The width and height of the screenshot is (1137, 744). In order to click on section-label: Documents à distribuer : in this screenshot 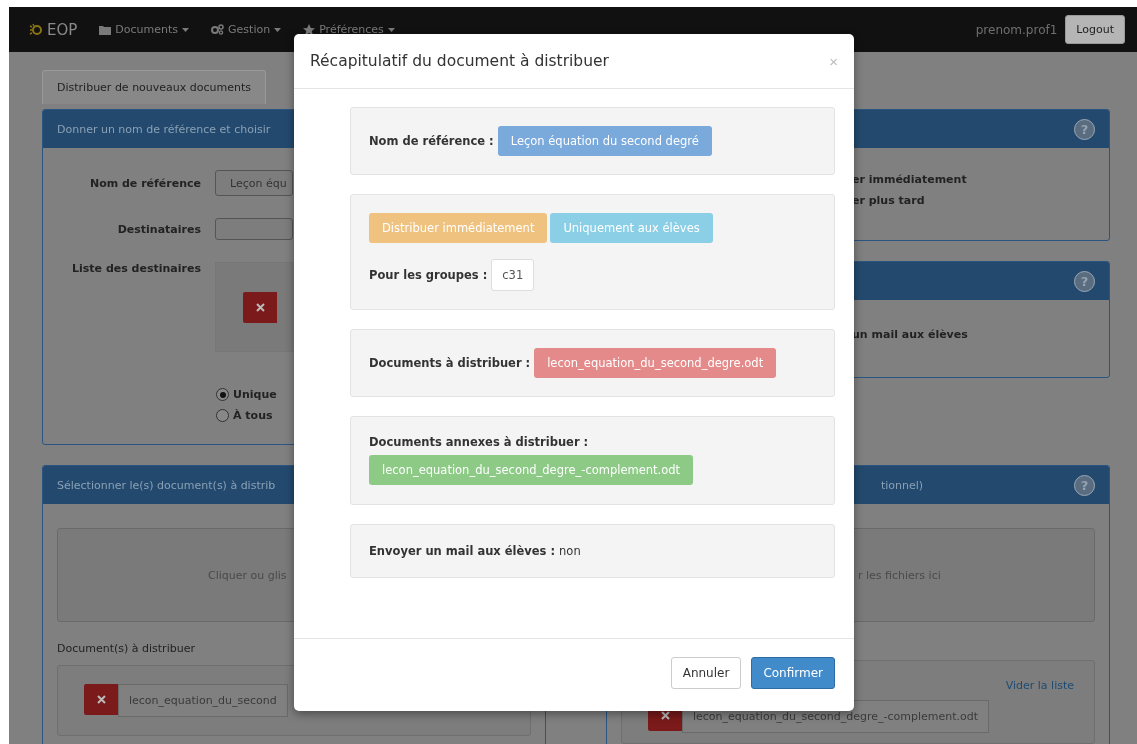, I will do `click(450, 363)`.